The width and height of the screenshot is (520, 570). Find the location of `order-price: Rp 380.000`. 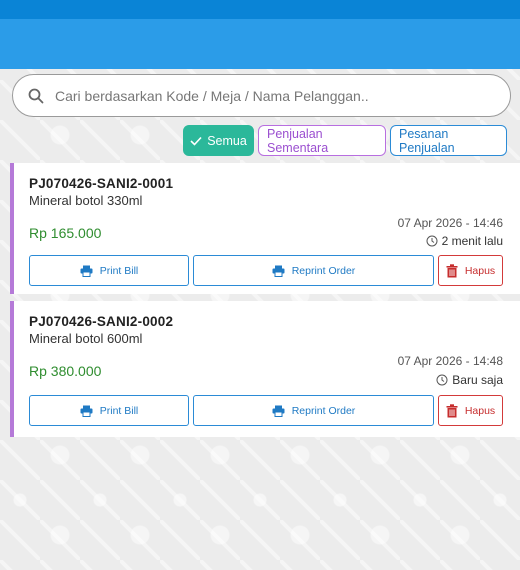

order-price: Rp 380.000 is located at coordinates (65, 371).